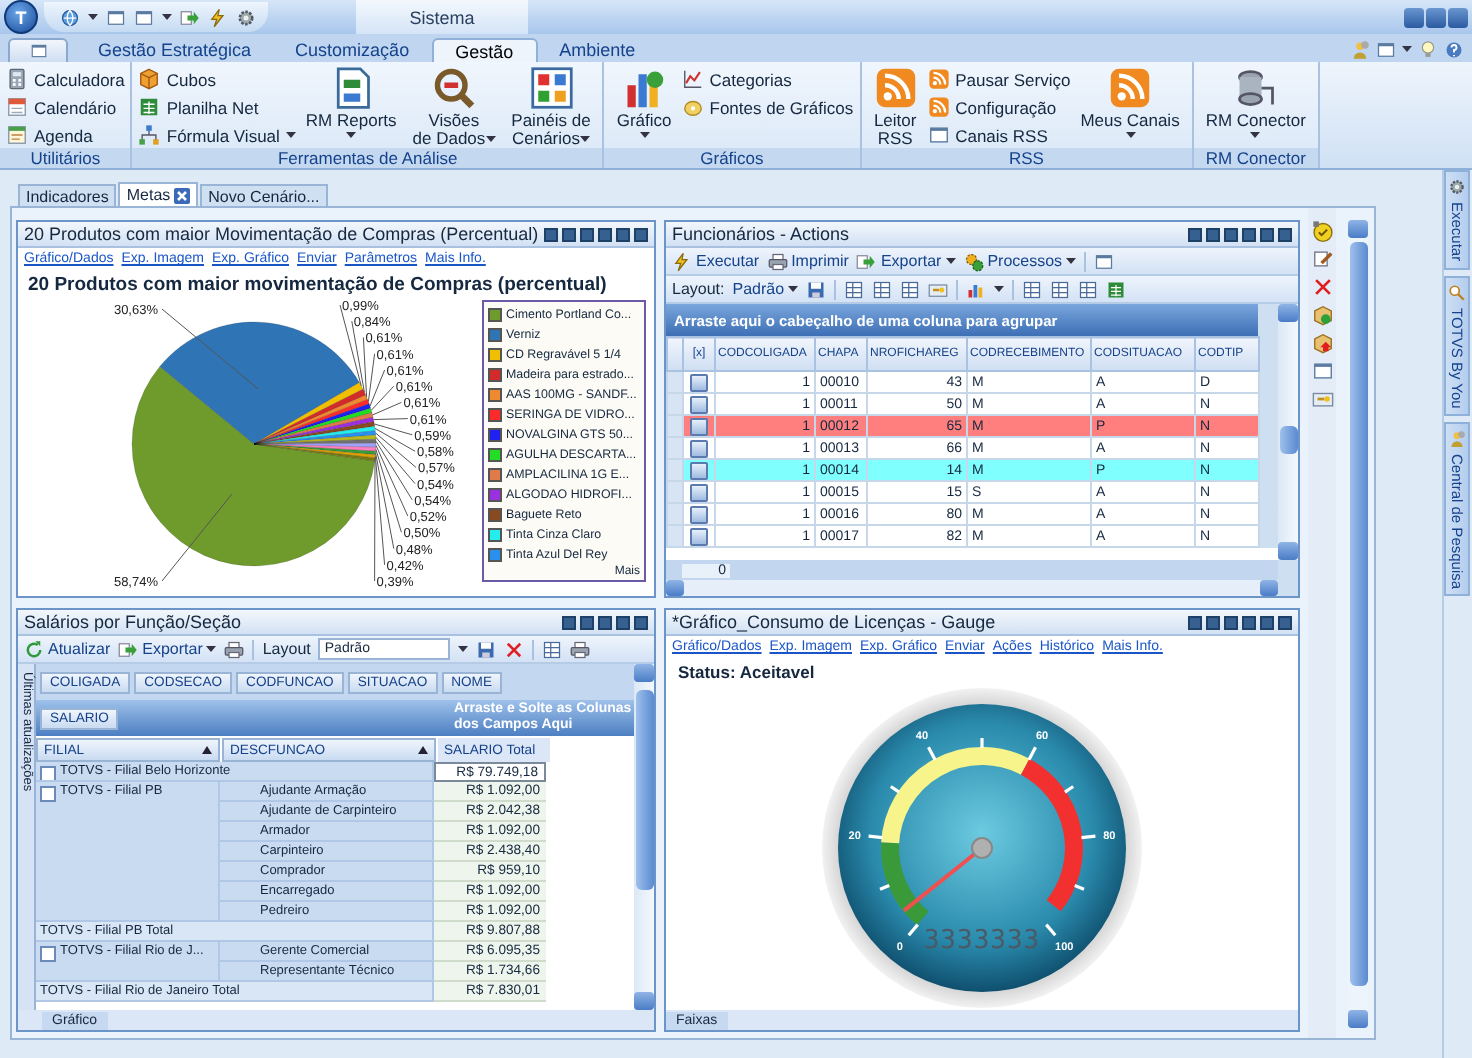  What do you see at coordinates (644, 107) in the screenshot?
I see `ribbon-button: Gráfico` at bounding box center [644, 107].